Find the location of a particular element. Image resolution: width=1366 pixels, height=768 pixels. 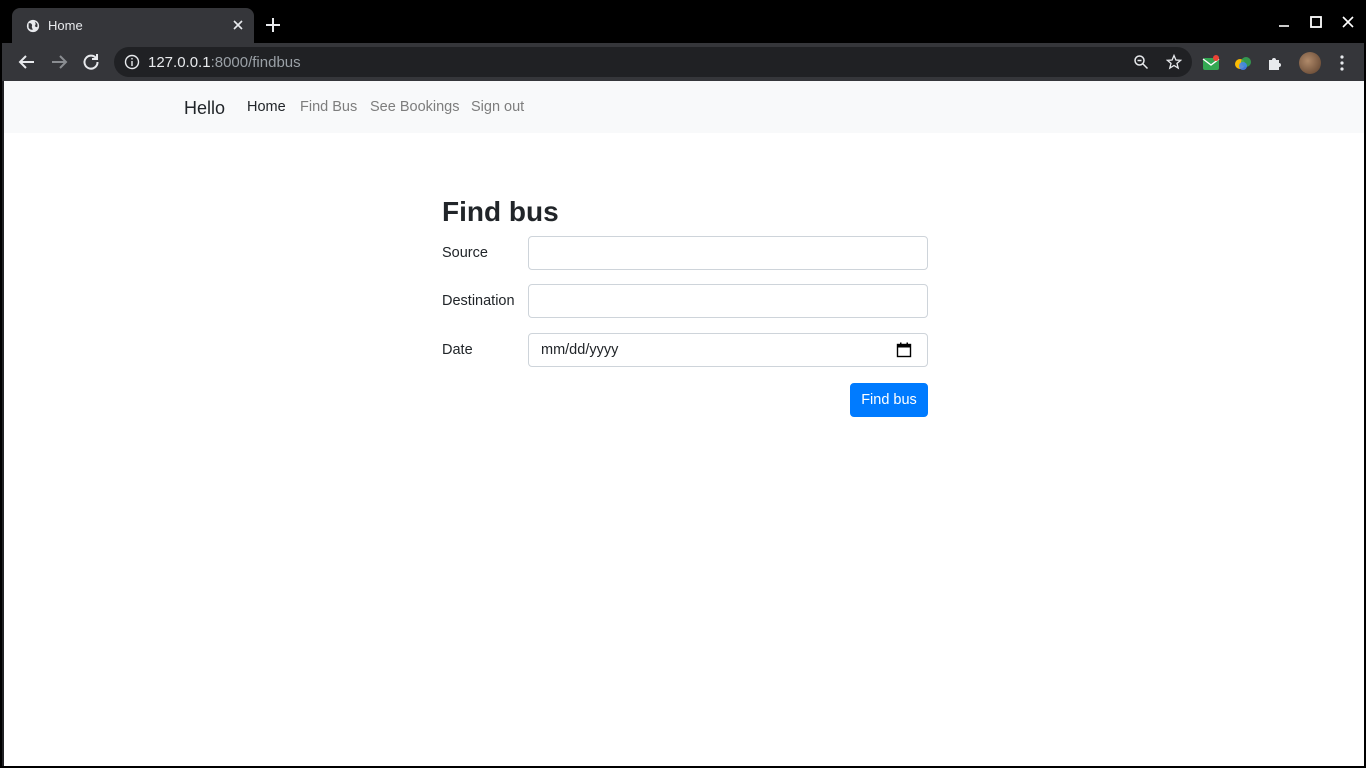

destination-input is located at coordinates (728, 301).